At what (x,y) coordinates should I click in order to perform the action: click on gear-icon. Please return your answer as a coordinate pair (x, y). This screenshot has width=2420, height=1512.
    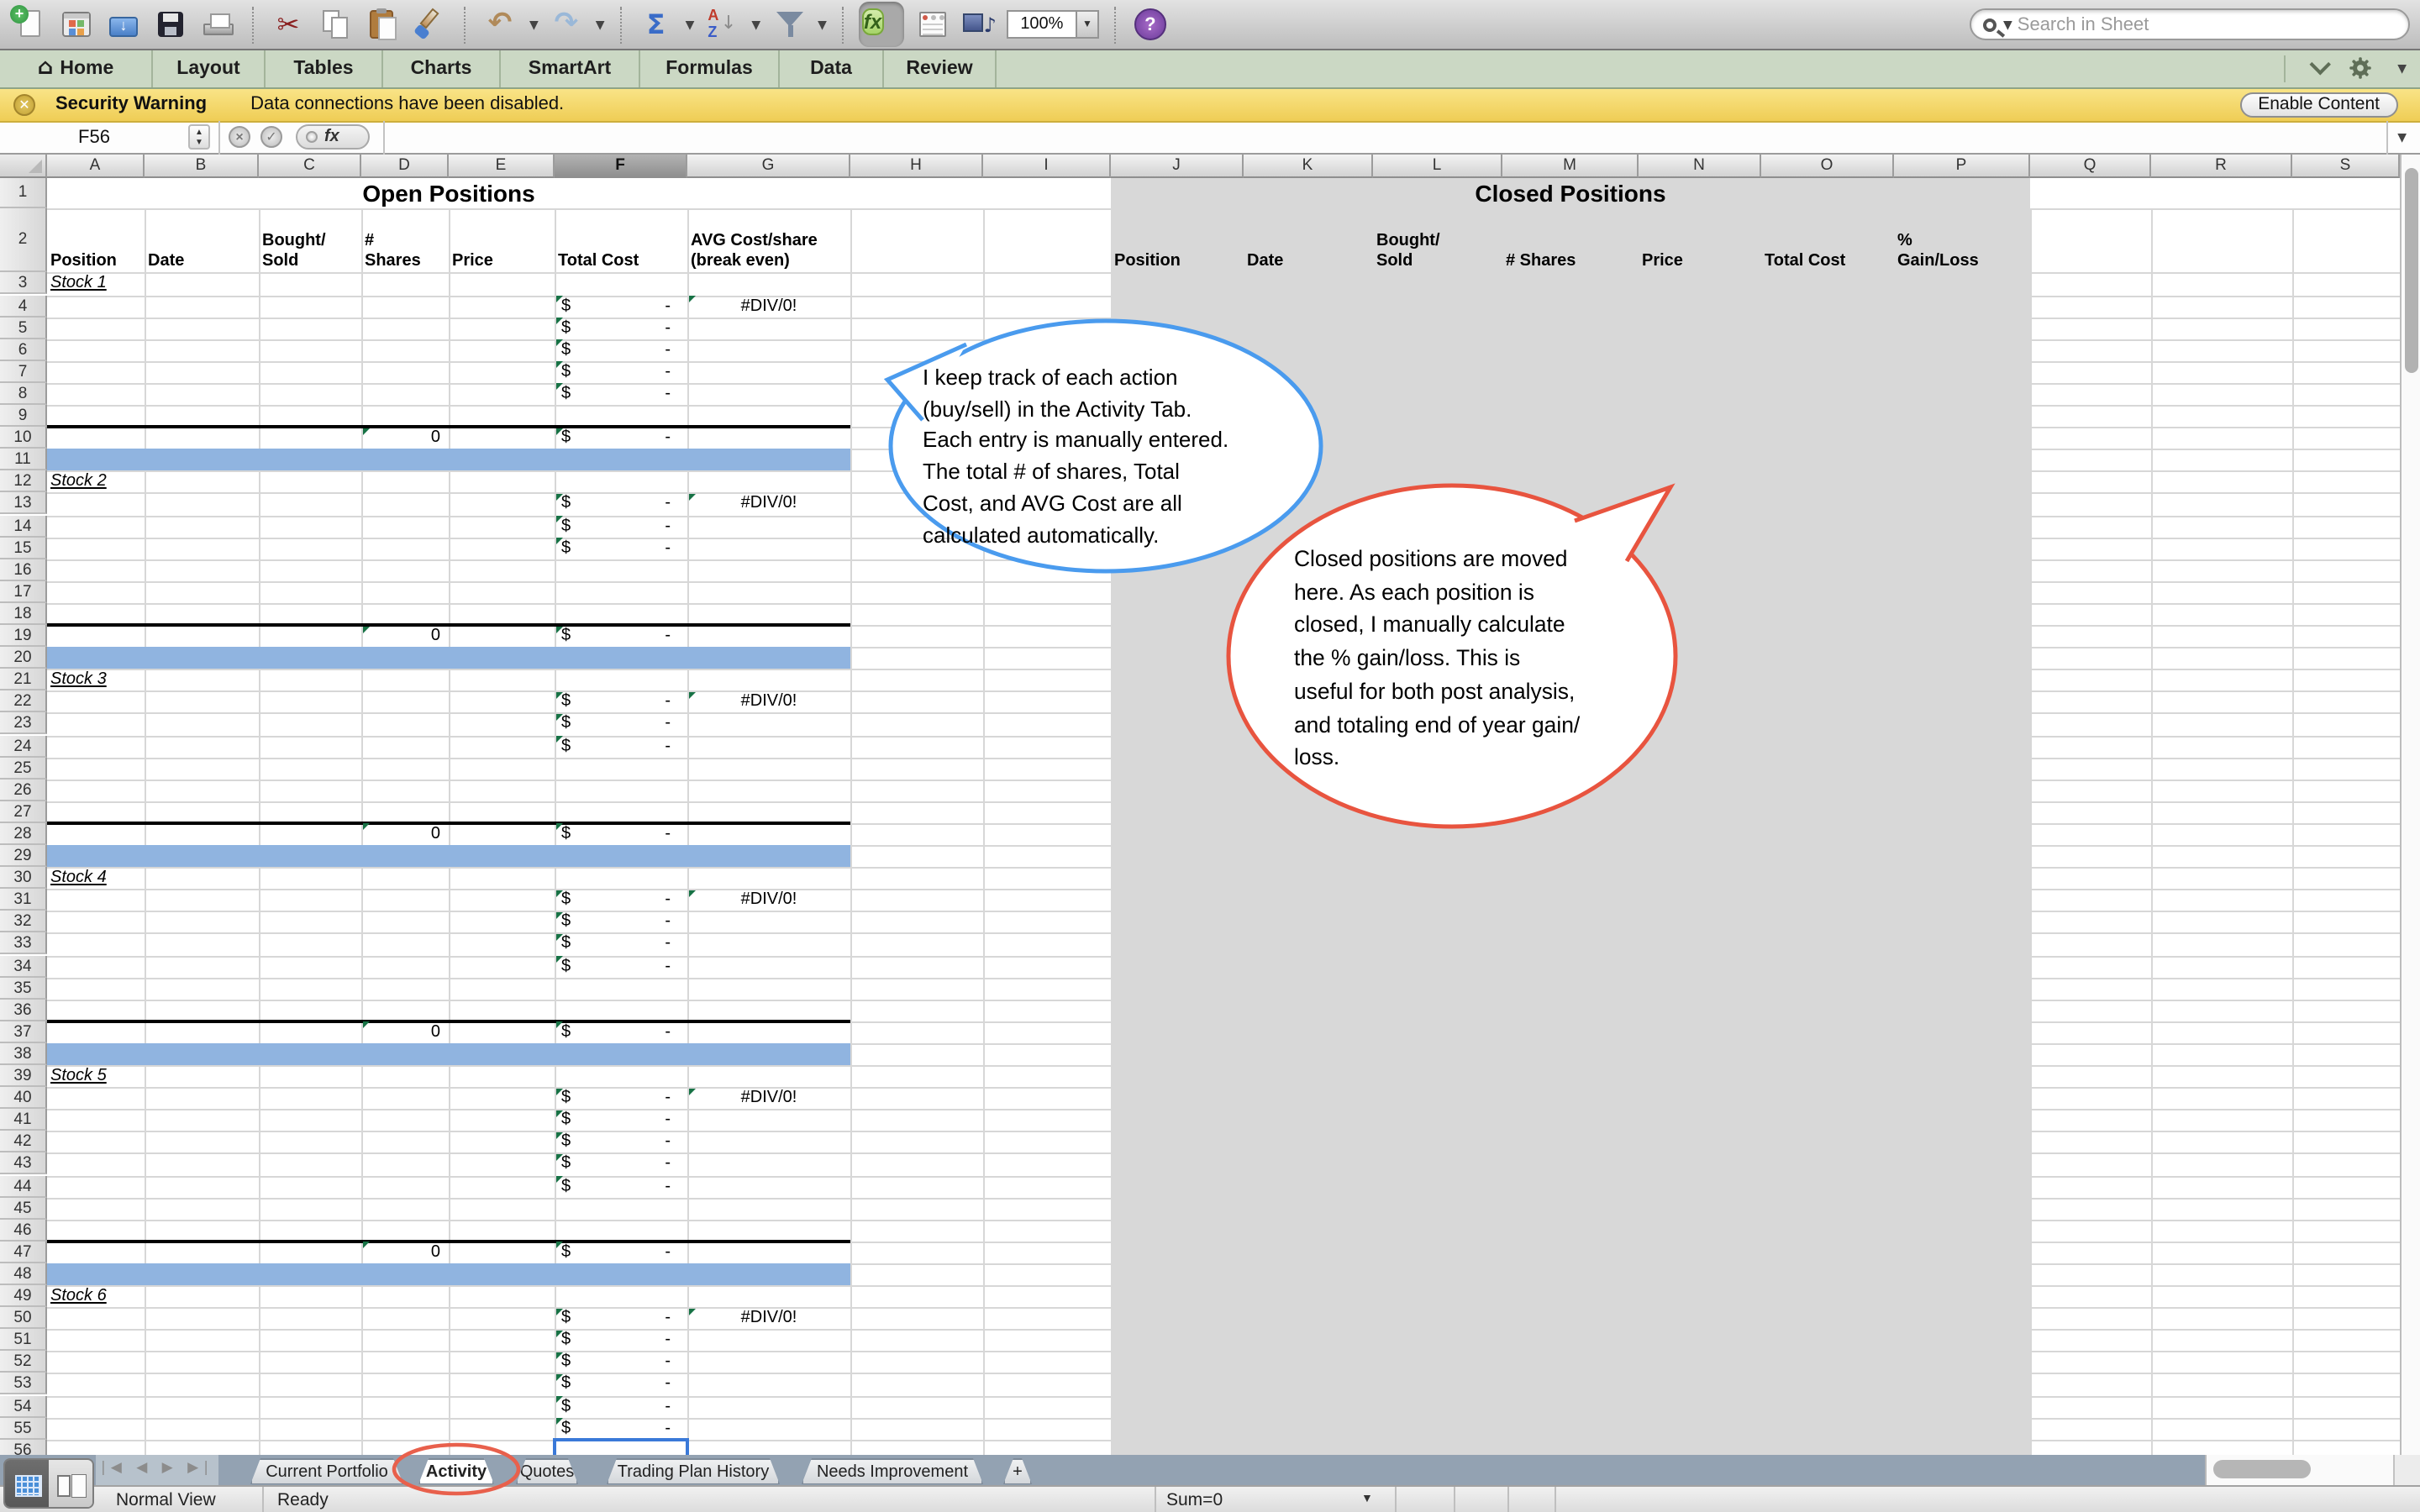
    Looking at the image, I should click on (2359, 68).